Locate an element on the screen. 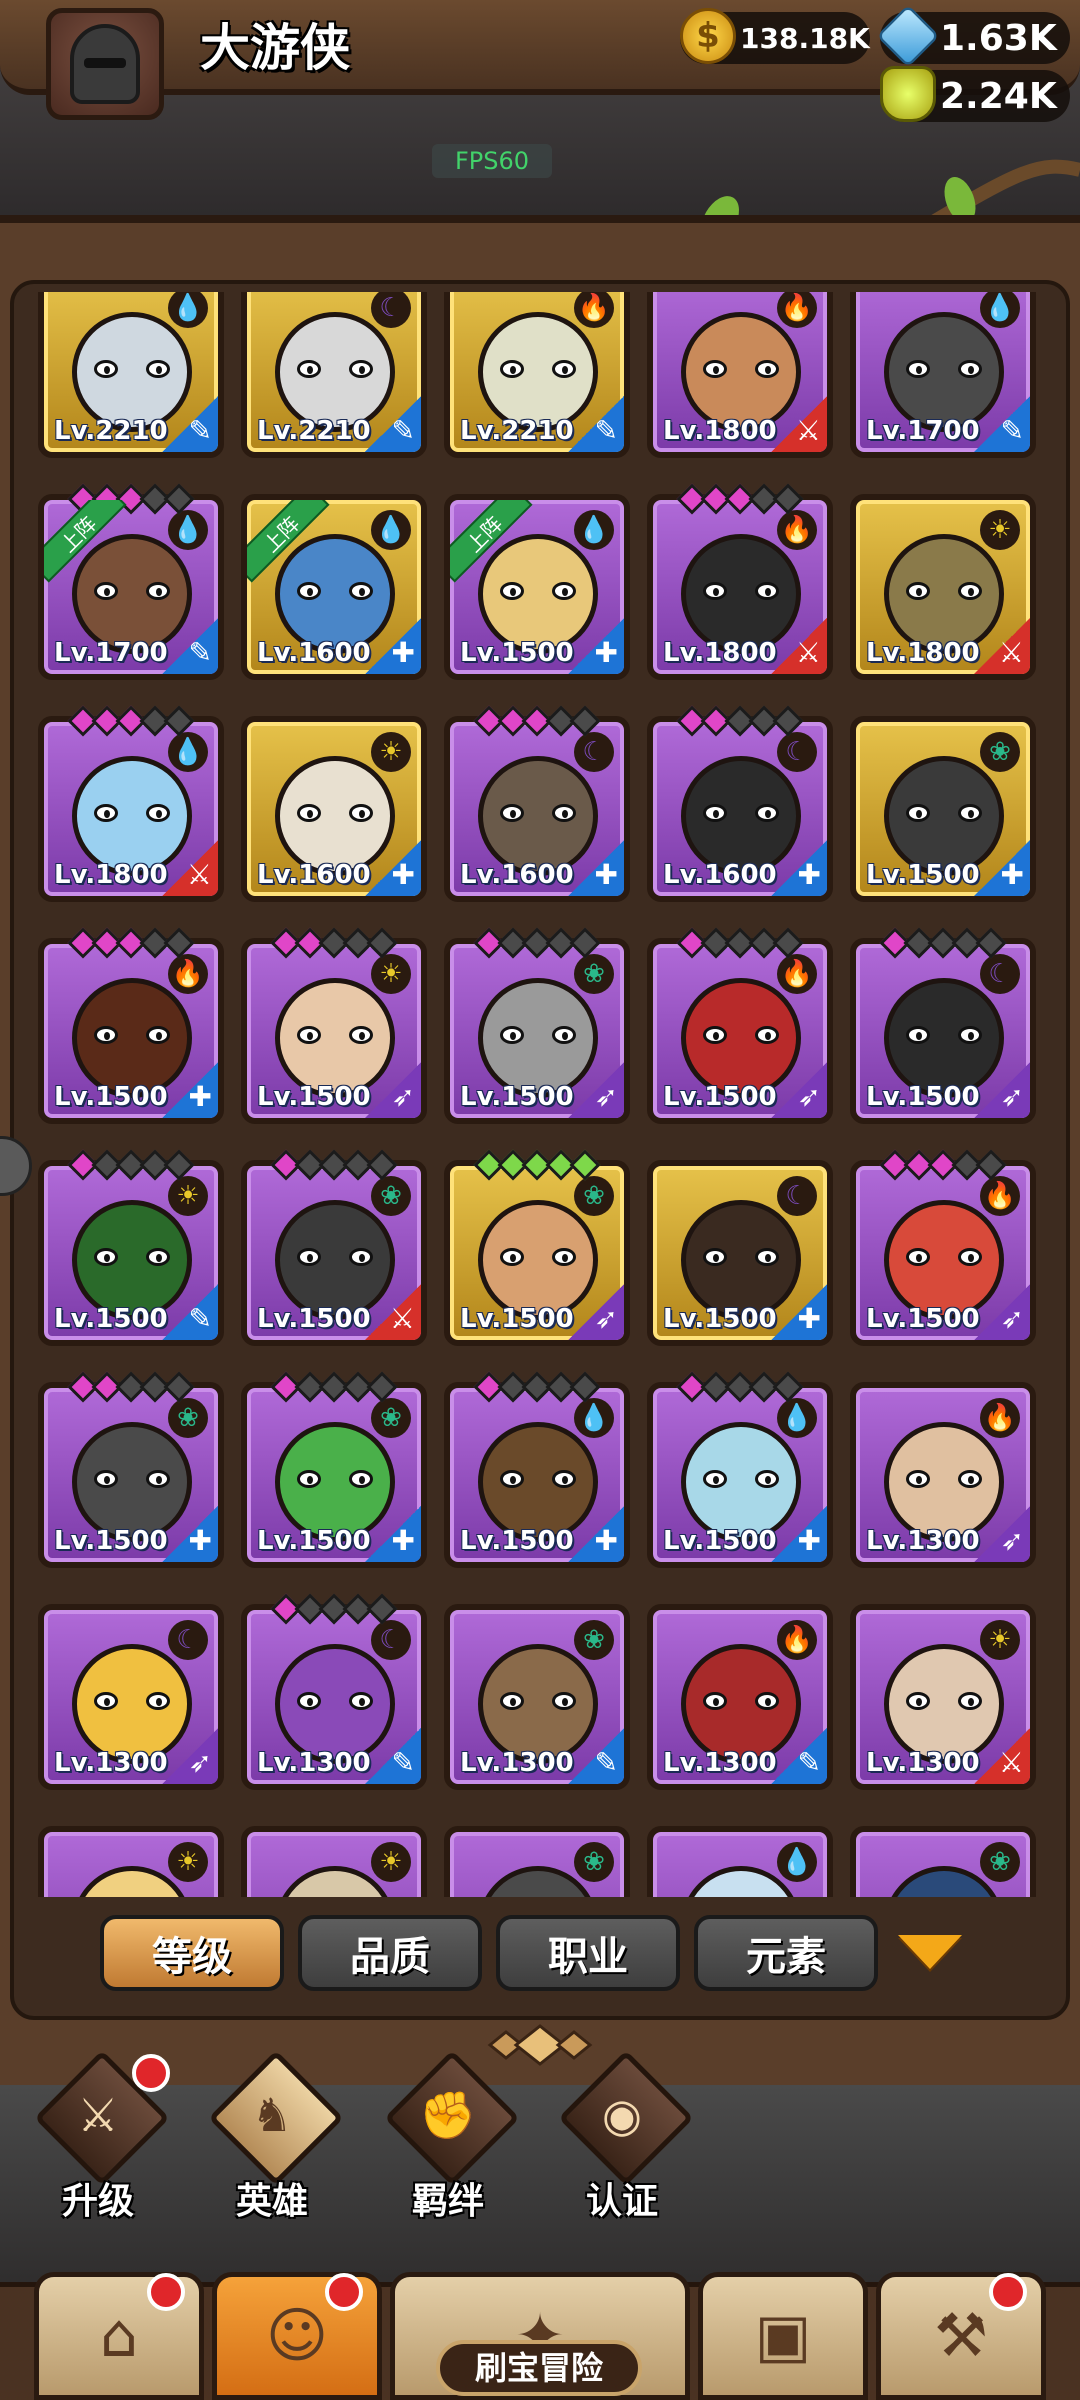 Image resolution: width=1080 pixels, height=2400 pixels. hero-card: 💧⚔ is located at coordinates (740, 1861).